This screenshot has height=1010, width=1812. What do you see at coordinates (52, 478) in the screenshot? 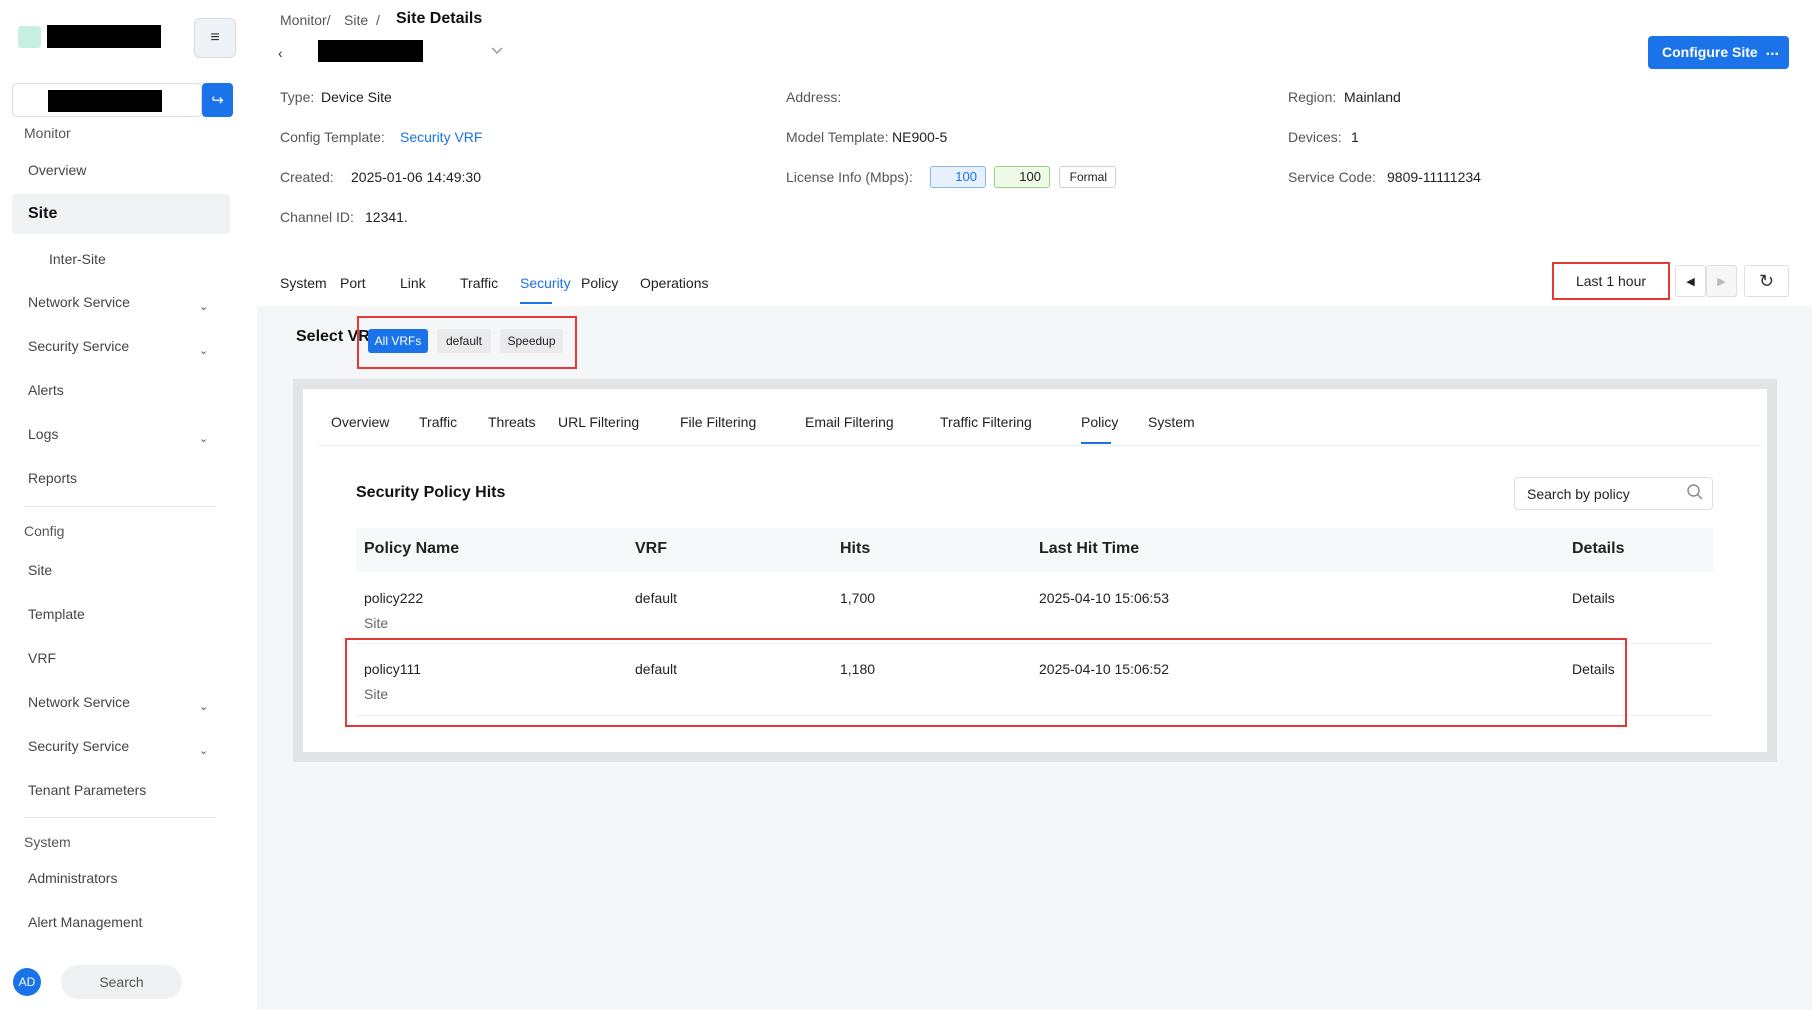
I see `sidebar-item-reports: Reports` at bounding box center [52, 478].